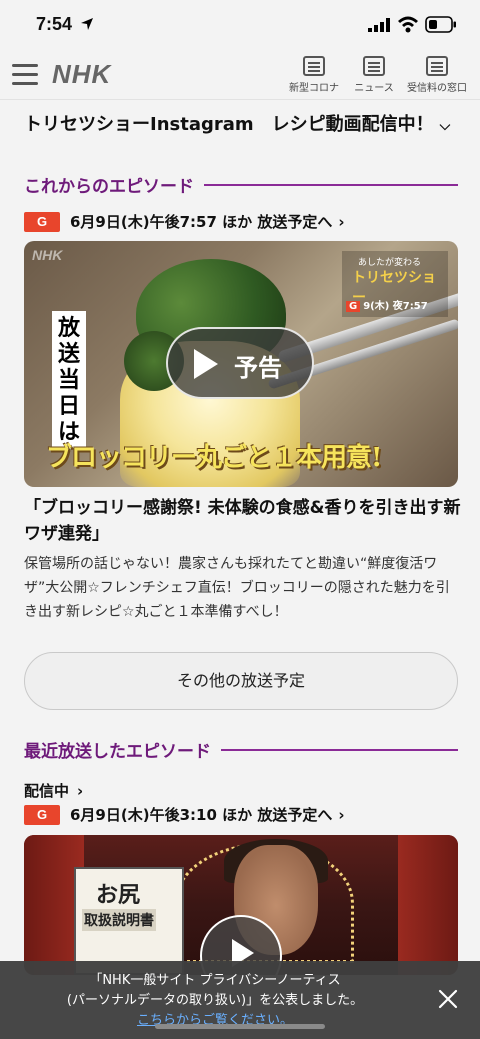  I want to click on manual-sign: お尻 取扱説明書, so click(129, 921).